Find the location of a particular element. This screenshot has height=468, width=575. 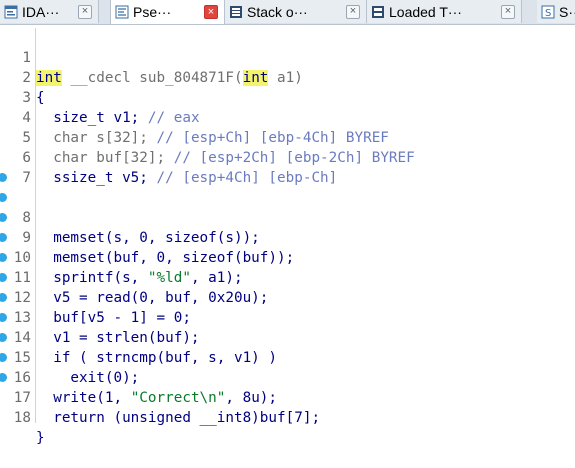

code-fragment: , 8u); is located at coordinates (251, 398).